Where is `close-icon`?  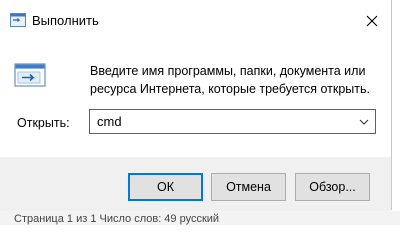
close-icon is located at coordinates (372, 21).